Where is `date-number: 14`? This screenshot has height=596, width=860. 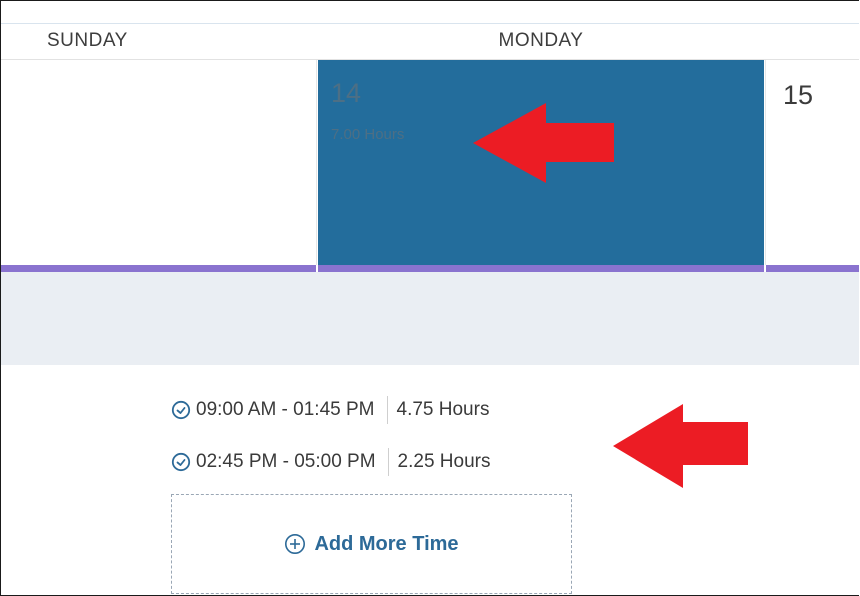
date-number: 14 is located at coordinates (346, 93).